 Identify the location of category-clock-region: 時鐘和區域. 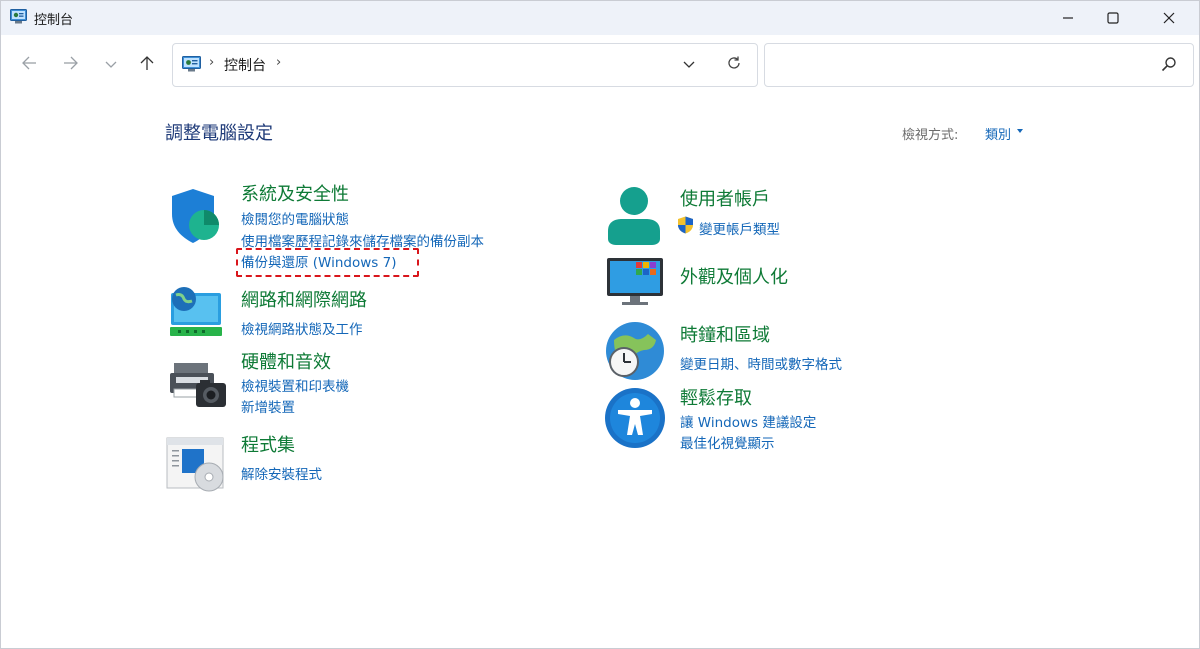
(725, 334).